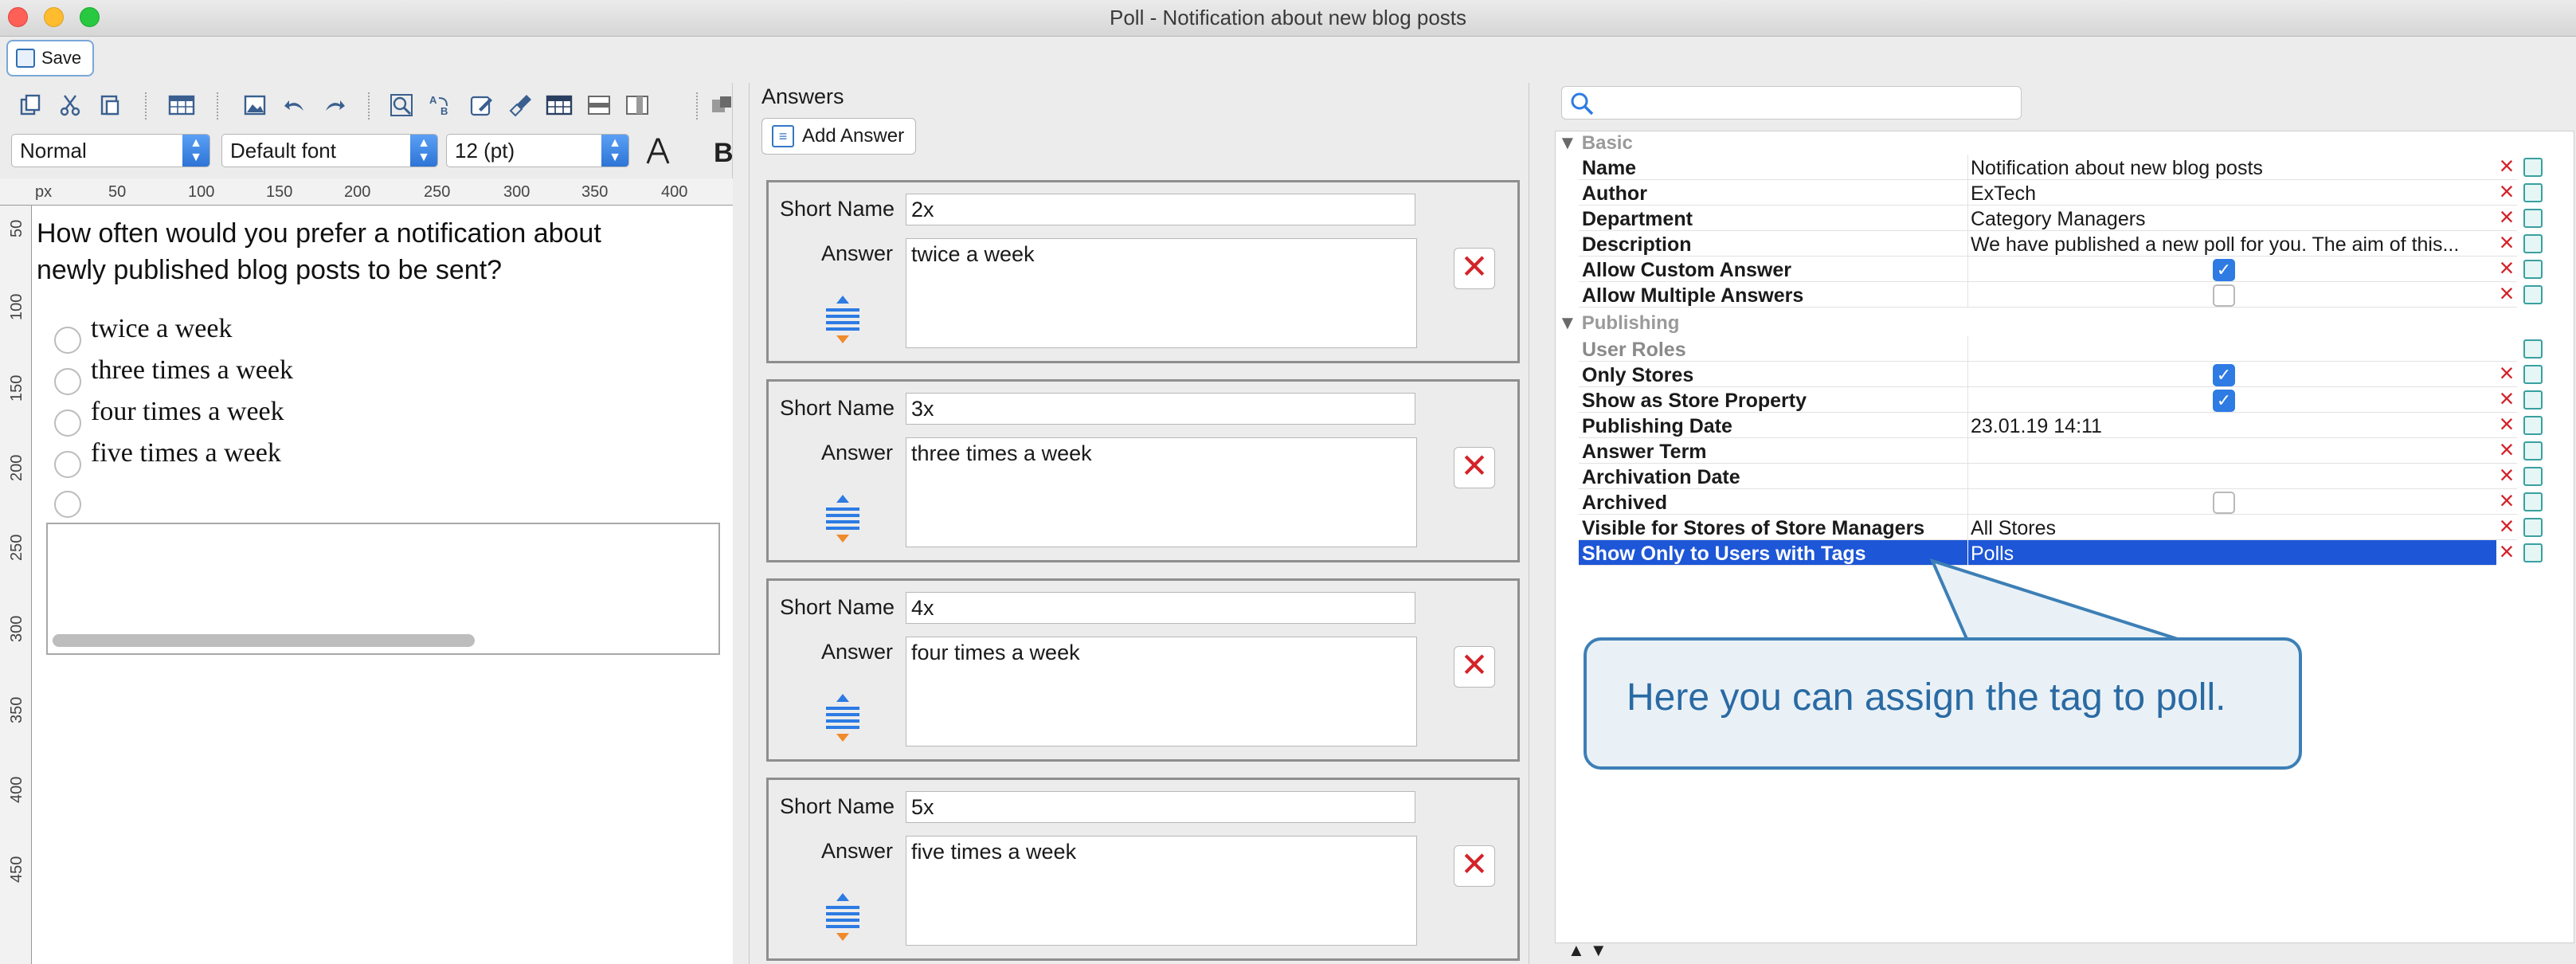  Describe the element at coordinates (264, 640) in the screenshot. I see `horizontal-scrollbar` at that location.